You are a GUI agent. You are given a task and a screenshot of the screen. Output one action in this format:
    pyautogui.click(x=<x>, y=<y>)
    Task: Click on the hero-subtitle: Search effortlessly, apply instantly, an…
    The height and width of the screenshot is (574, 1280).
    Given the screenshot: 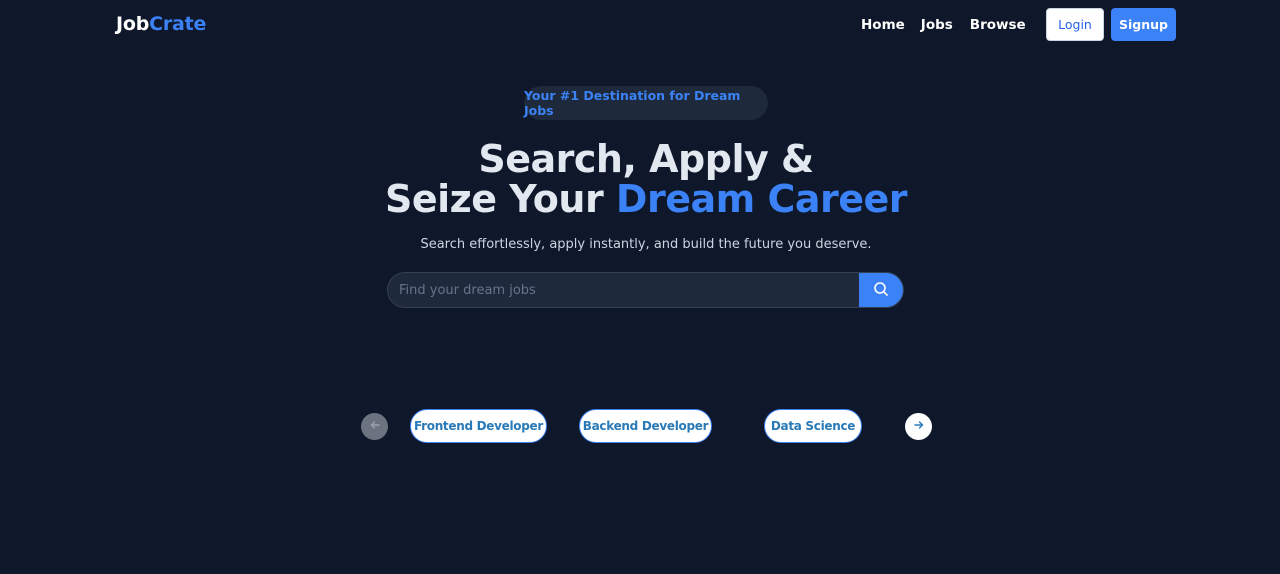 What is the action you would take?
    pyautogui.click(x=646, y=244)
    